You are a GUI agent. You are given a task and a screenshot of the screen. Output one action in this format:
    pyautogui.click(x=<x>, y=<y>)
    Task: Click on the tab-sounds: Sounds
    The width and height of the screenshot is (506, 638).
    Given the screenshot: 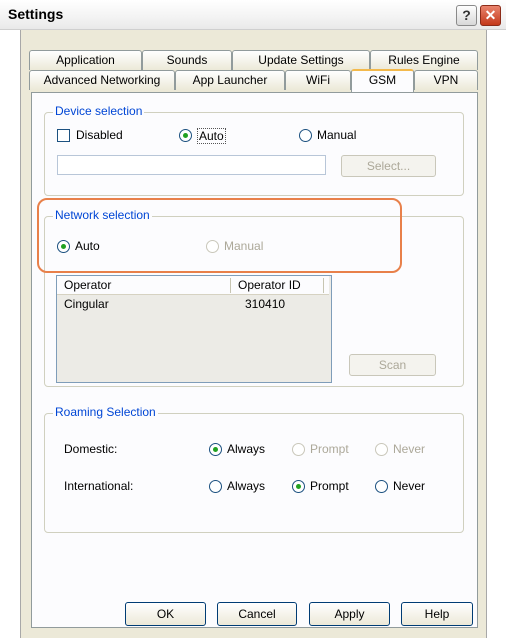 What is the action you would take?
    pyautogui.click(x=187, y=60)
    